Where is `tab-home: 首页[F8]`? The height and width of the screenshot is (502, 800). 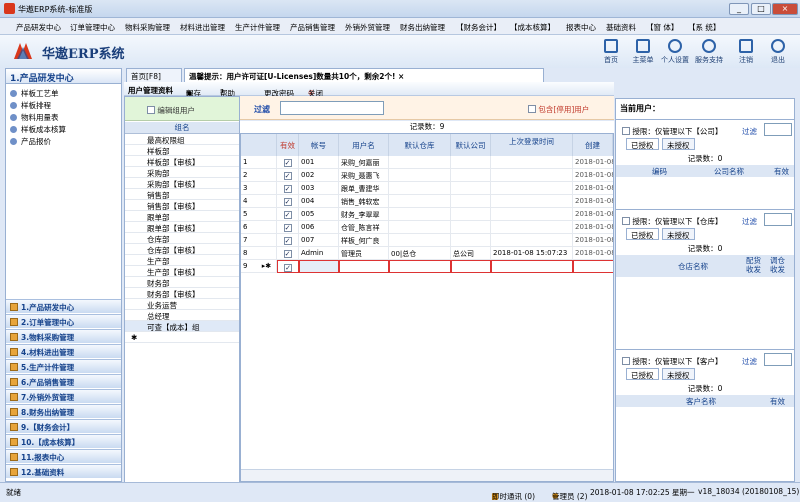 tab-home: 首页[F8] is located at coordinates (154, 75).